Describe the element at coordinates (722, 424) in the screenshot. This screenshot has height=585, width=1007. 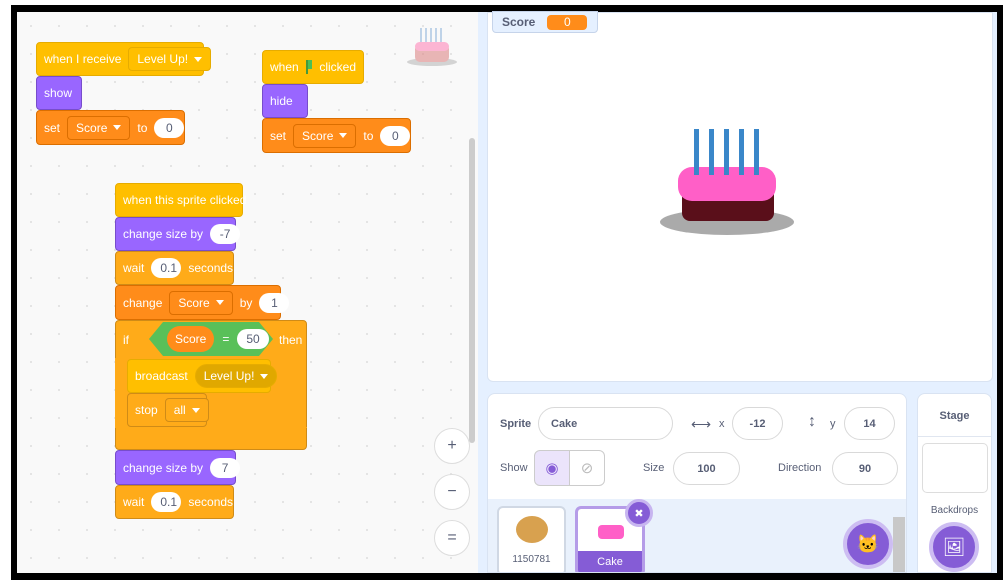
I see `x-label: x` at that location.